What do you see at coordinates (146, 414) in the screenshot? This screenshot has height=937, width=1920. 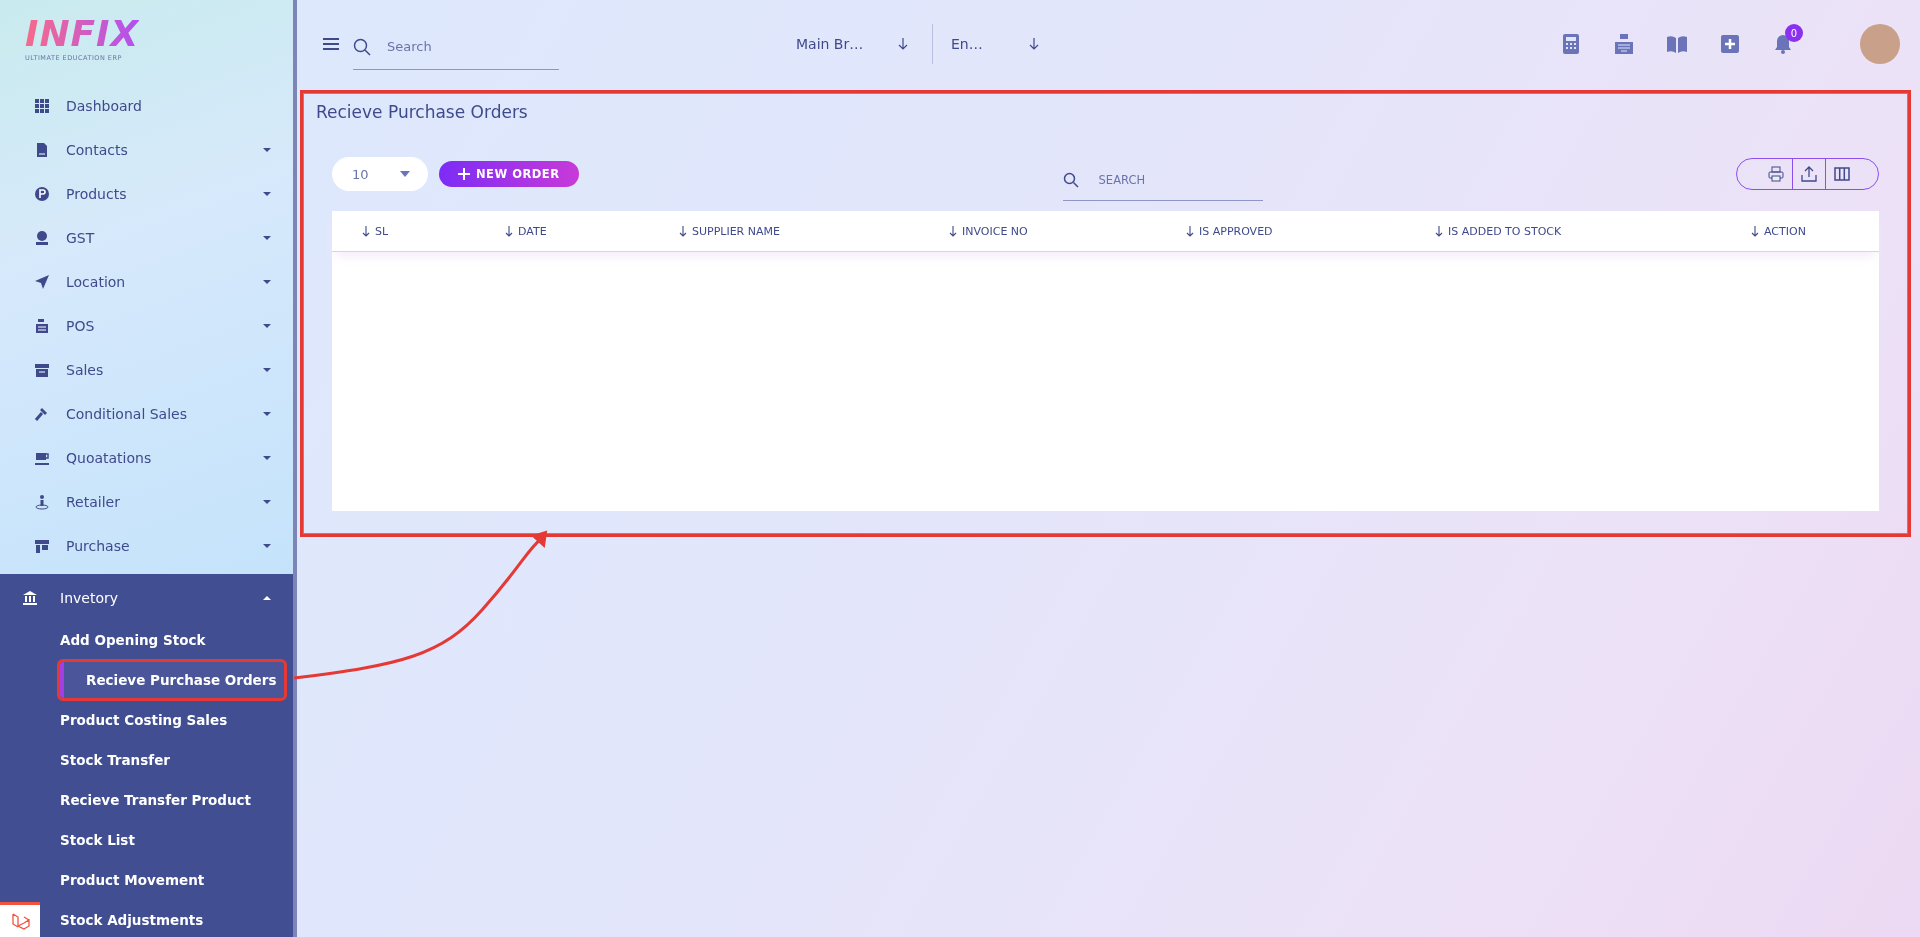 I see `sidebar-item: Conditional Sales` at bounding box center [146, 414].